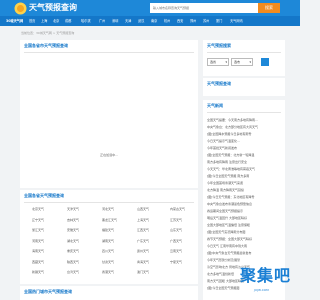  I want to click on province-link: 天津天气, so click(73, 209).